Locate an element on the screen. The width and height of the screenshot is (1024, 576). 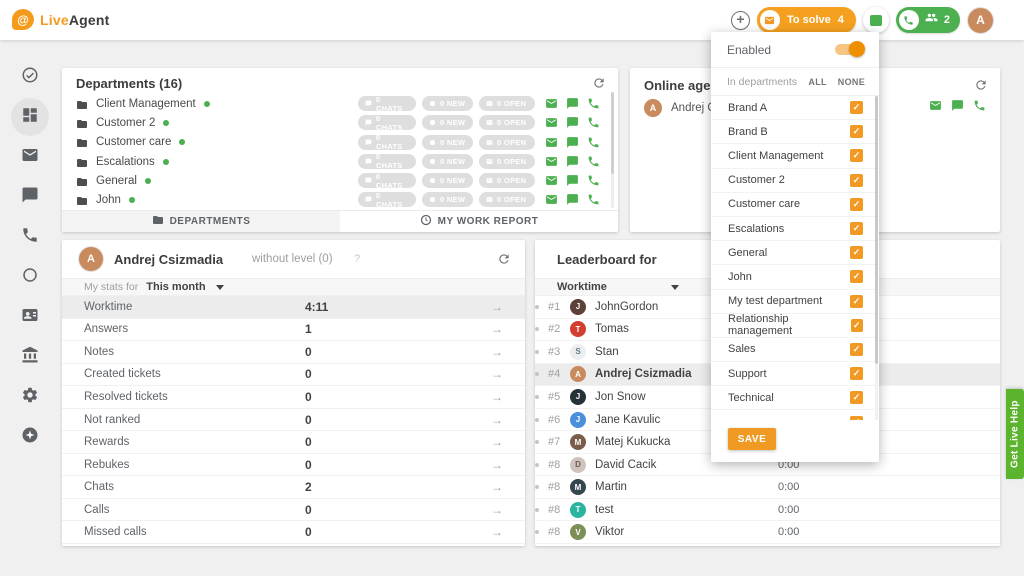
select-all-link: ALL is located at coordinates (817, 82).